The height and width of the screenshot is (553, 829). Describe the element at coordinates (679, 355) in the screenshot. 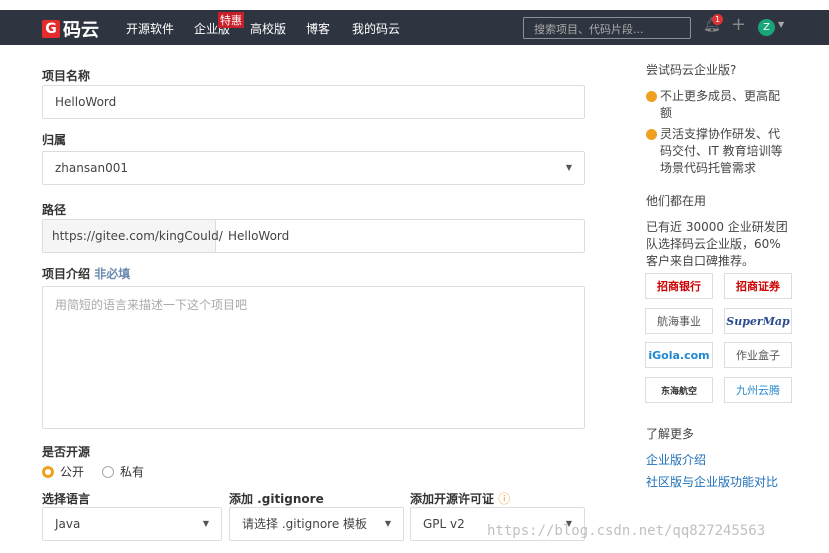

I see `logo-igola: iGola.com` at that location.